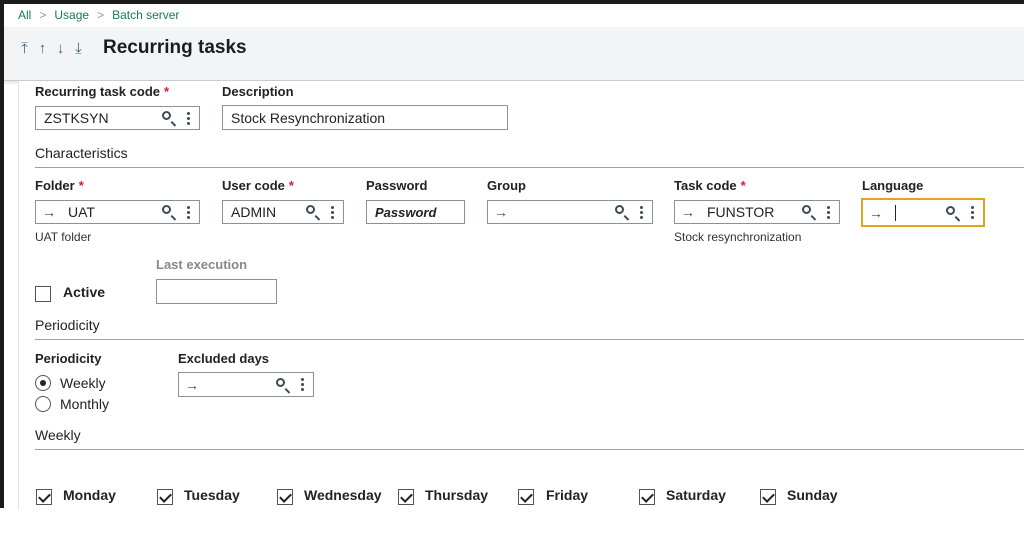 This screenshot has height=536, width=1024. What do you see at coordinates (89, 495) in the screenshot?
I see `monday-label: Monday` at bounding box center [89, 495].